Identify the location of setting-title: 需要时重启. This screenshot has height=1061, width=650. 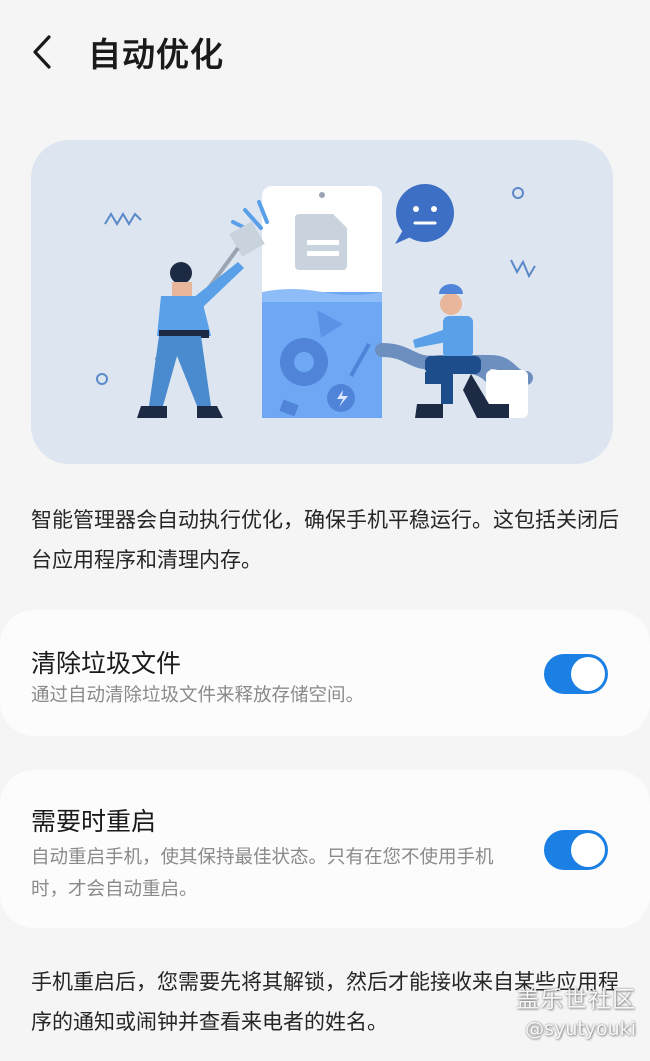
(94, 821).